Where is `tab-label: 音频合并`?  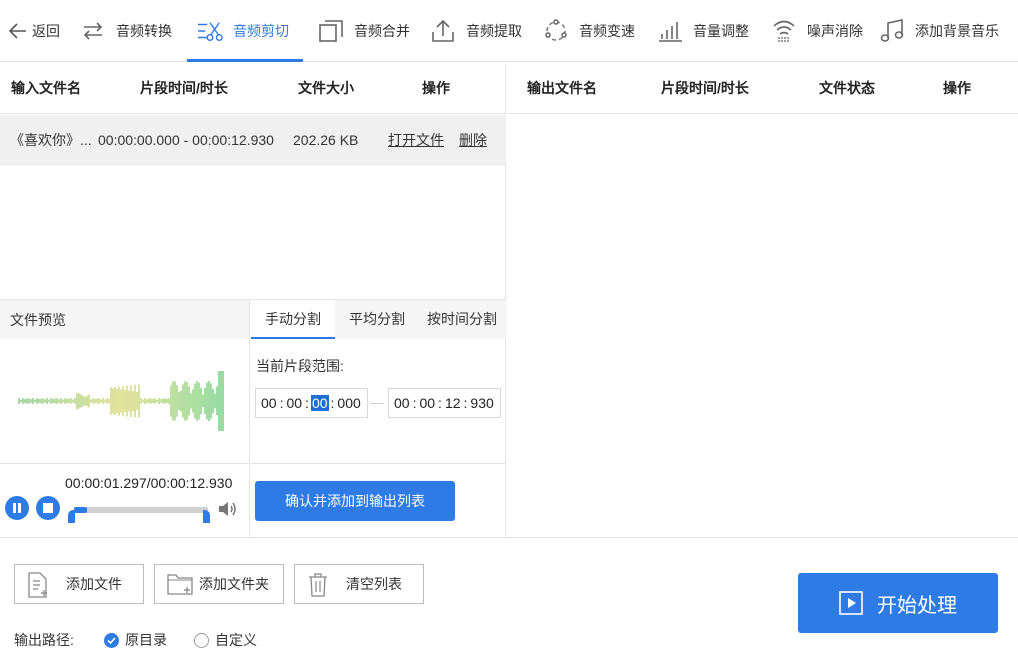 tab-label: 音频合并 is located at coordinates (382, 31).